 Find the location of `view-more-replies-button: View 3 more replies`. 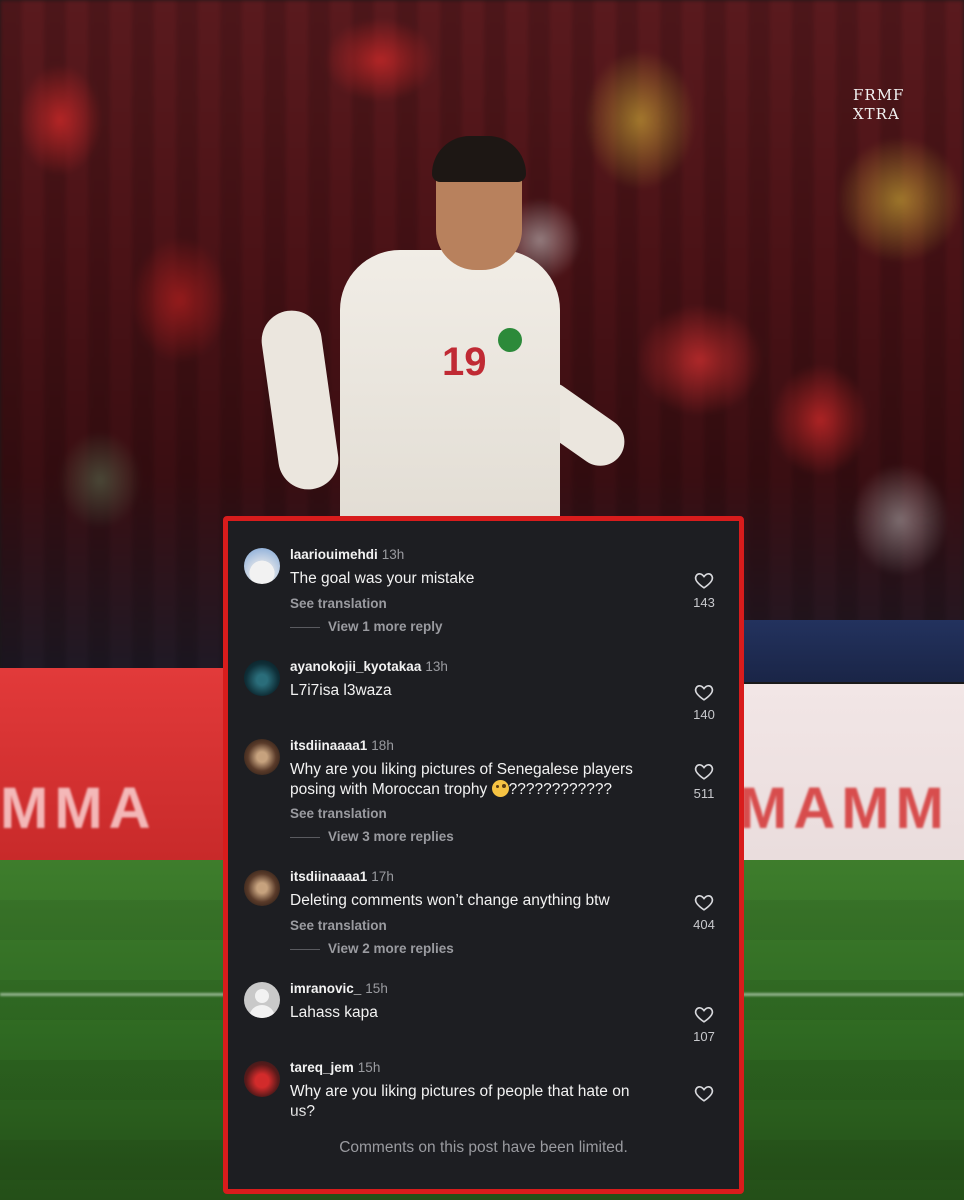

view-more-replies-button: View 3 more replies is located at coordinates (372, 836).